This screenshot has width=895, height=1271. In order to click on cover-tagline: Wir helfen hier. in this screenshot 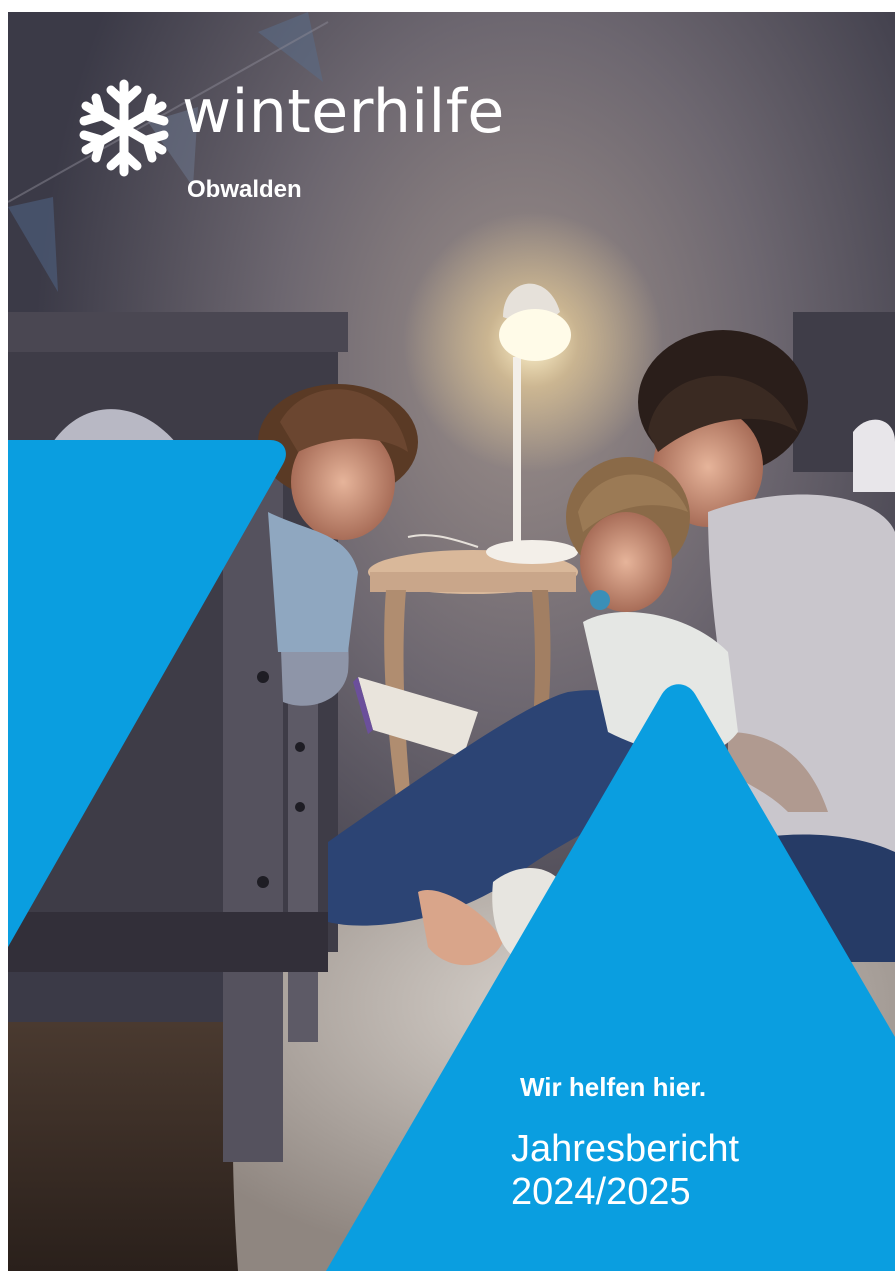, I will do `click(613, 1087)`.